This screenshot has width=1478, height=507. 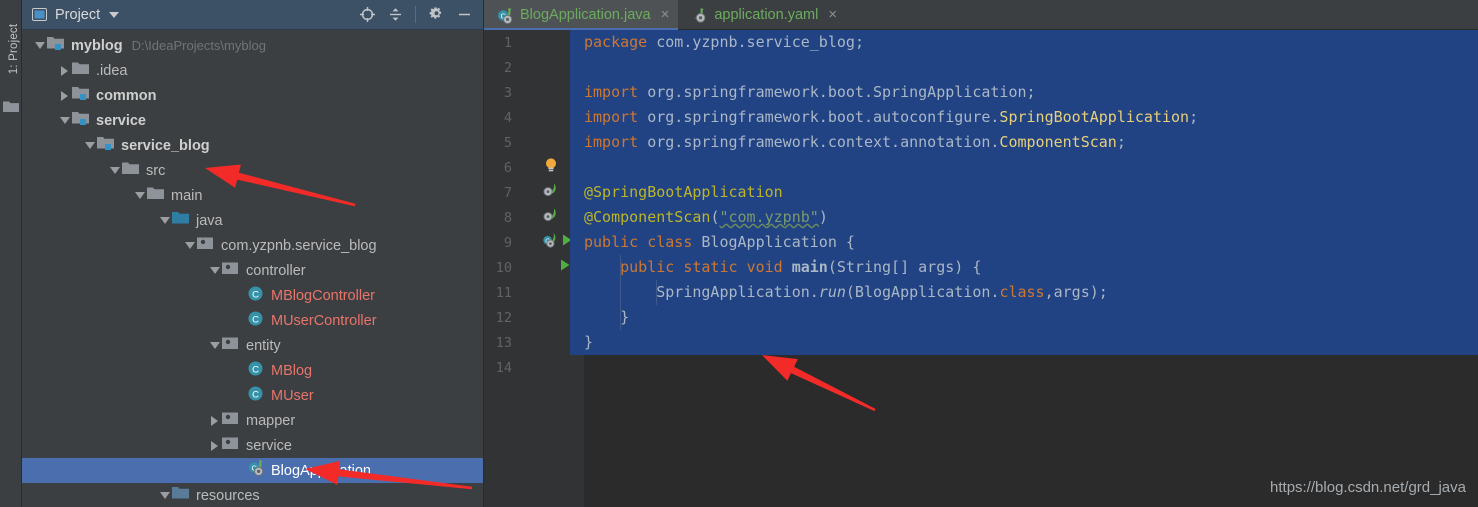 What do you see at coordinates (1024, 192) in the screenshot?
I see `code-line: @SpringBootApplication` at bounding box center [1024, 192].